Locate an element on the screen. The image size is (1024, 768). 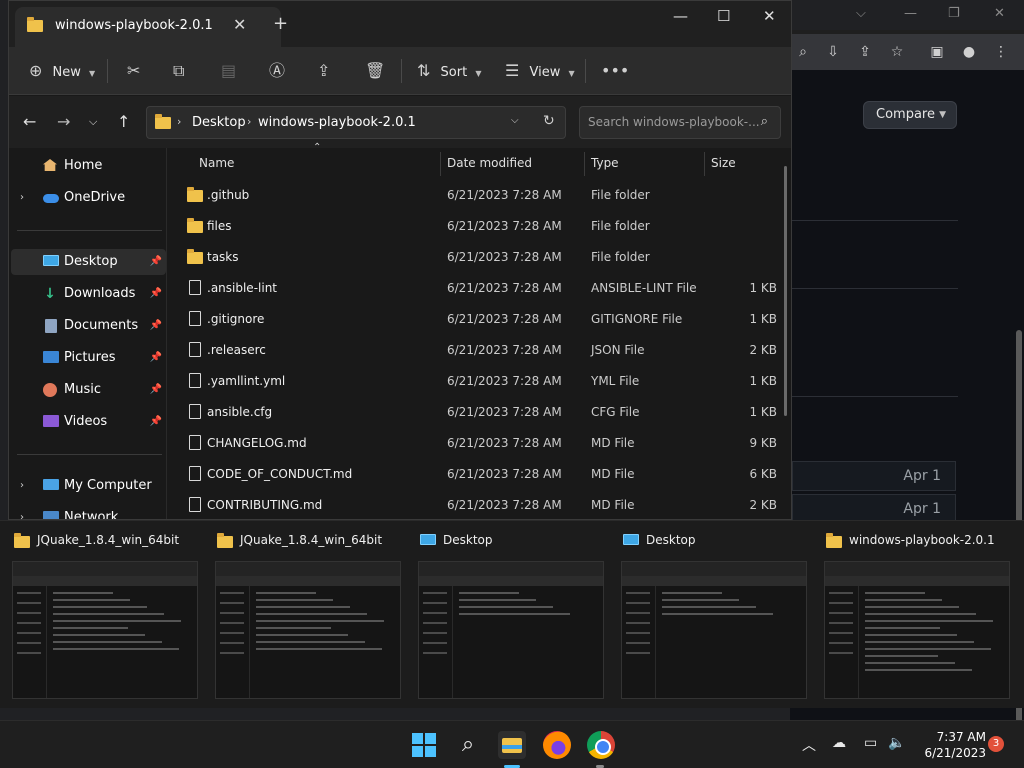
profile-icon: ● is located at coordinates (969, 52).